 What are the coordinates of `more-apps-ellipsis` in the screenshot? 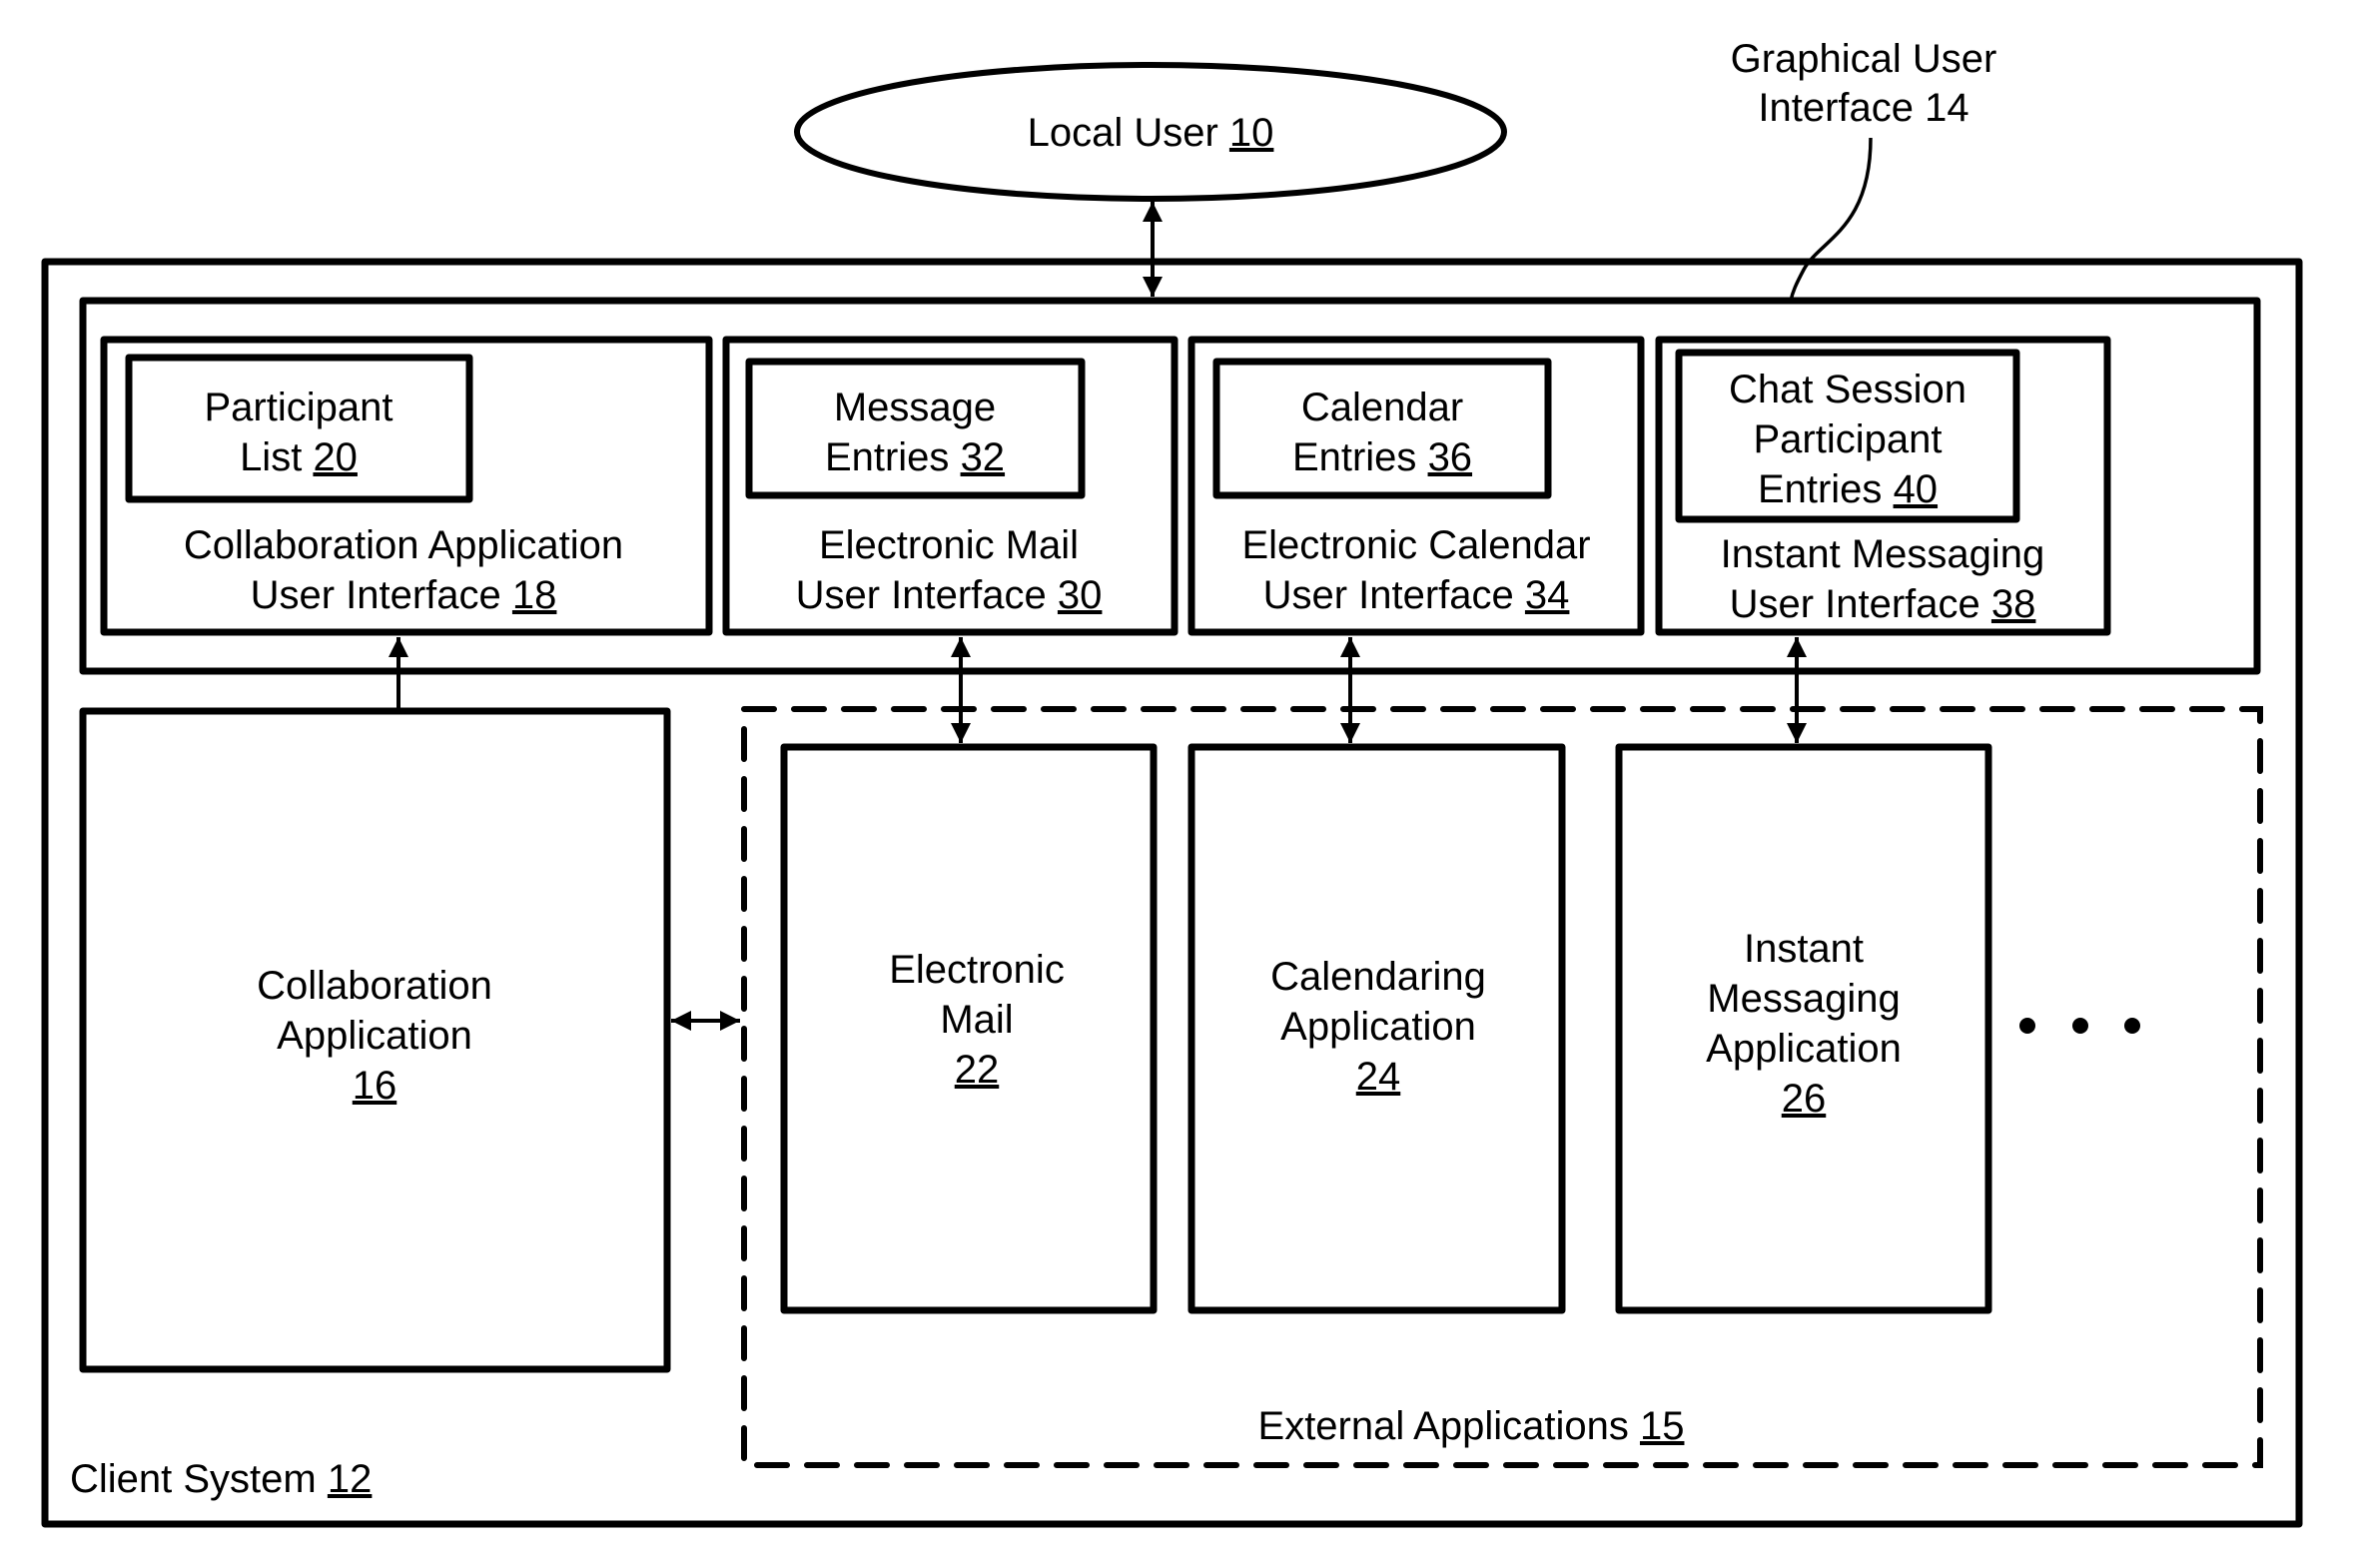 It's located at (2079, 1026).